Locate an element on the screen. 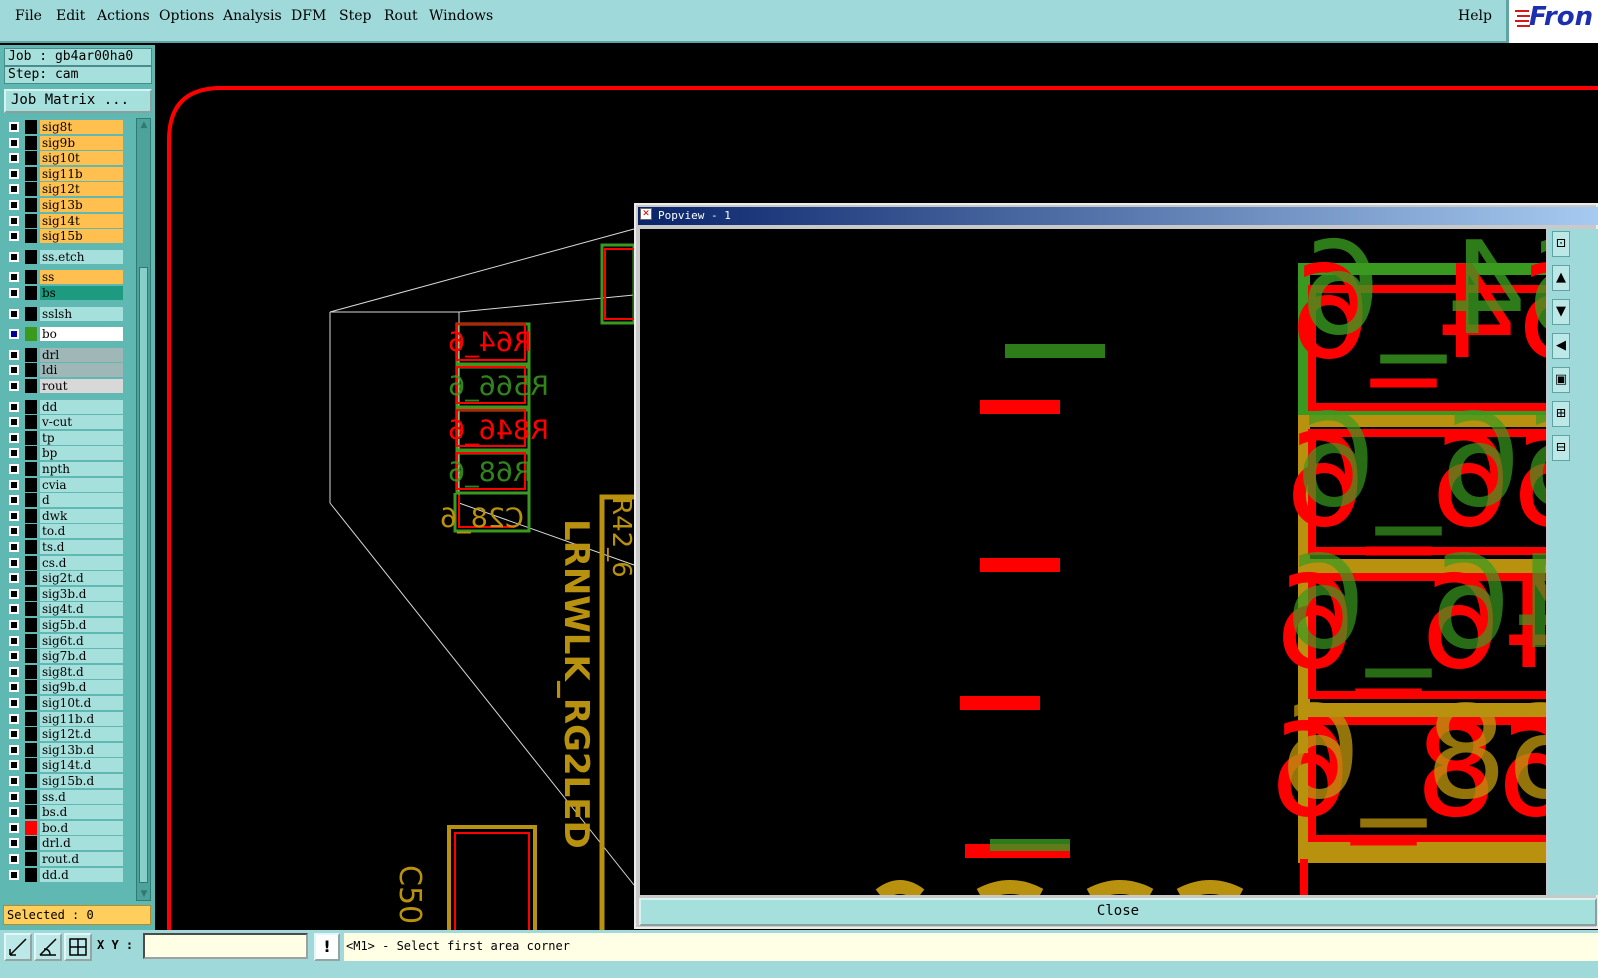  layer-row: sig15b is located at coordinates (65, 236).